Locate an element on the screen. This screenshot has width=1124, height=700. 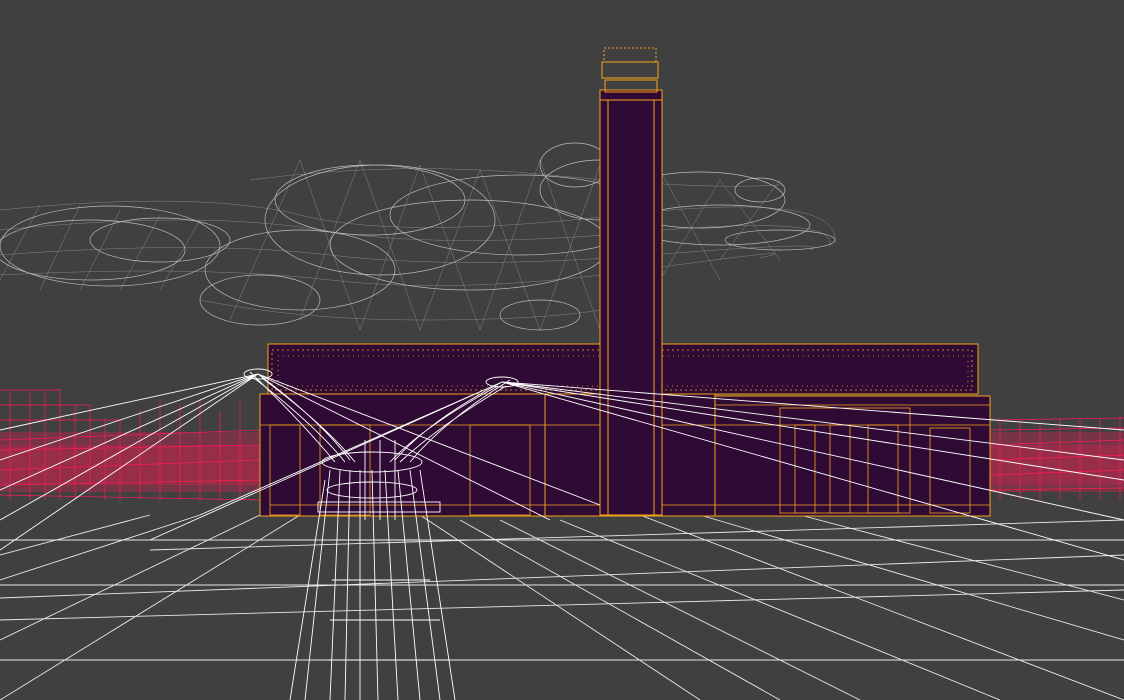
west-wing is located at coordinates (402, 455).